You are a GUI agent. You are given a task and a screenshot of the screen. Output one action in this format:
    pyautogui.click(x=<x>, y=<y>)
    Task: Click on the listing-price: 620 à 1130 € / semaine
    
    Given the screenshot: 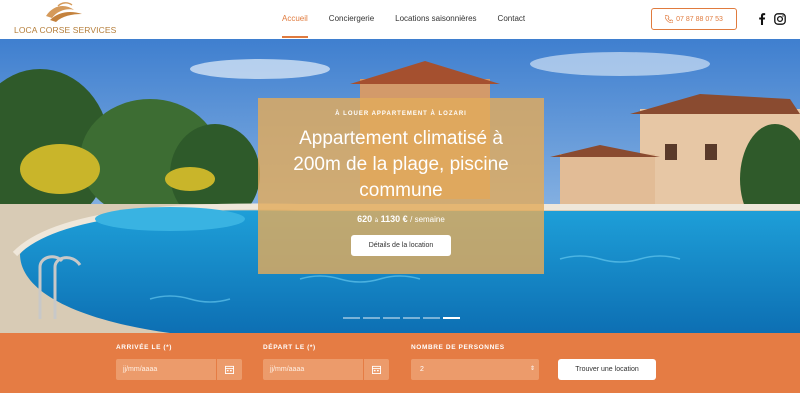 What is the action you would take?
    pyautogui.click(x=401, y=219)
    